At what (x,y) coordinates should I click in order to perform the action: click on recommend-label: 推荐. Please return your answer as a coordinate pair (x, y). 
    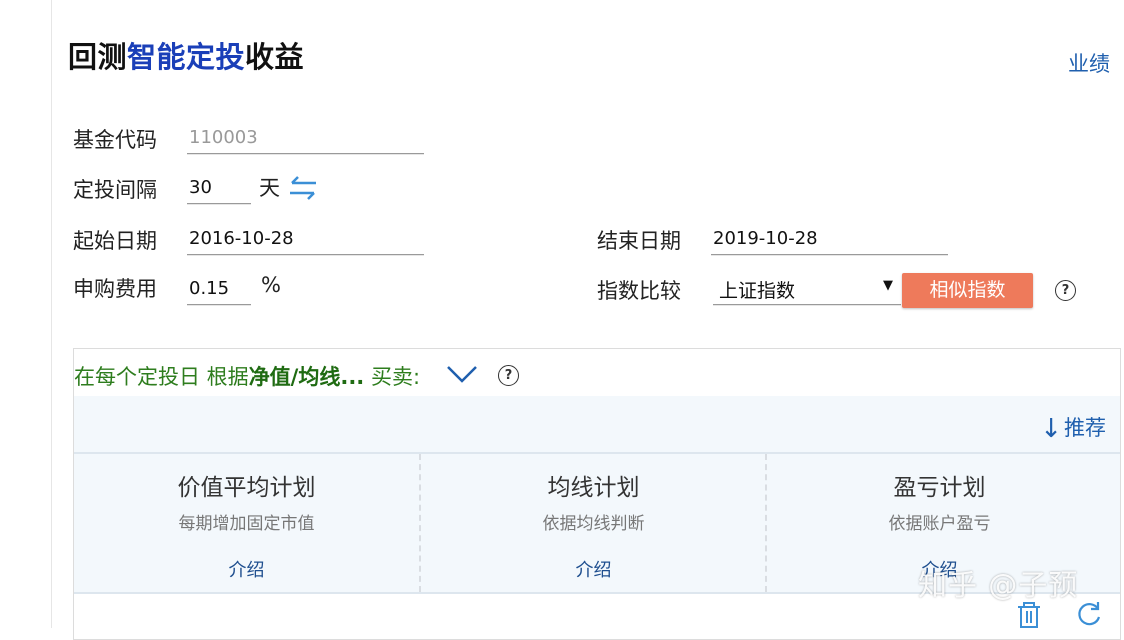
    Looking at the image, I should click on (1085, 428).